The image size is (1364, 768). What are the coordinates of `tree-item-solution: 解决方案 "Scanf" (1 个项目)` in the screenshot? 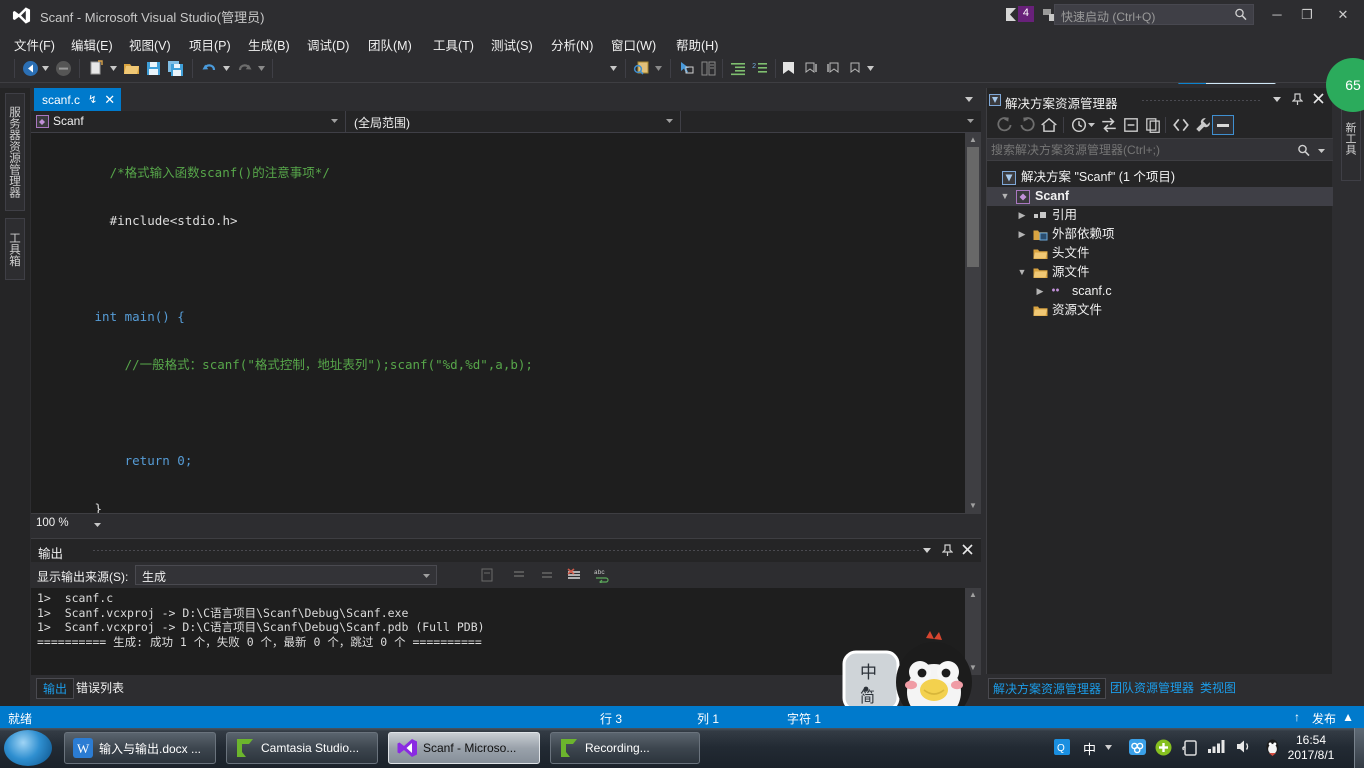 It's located at (1160, 177).